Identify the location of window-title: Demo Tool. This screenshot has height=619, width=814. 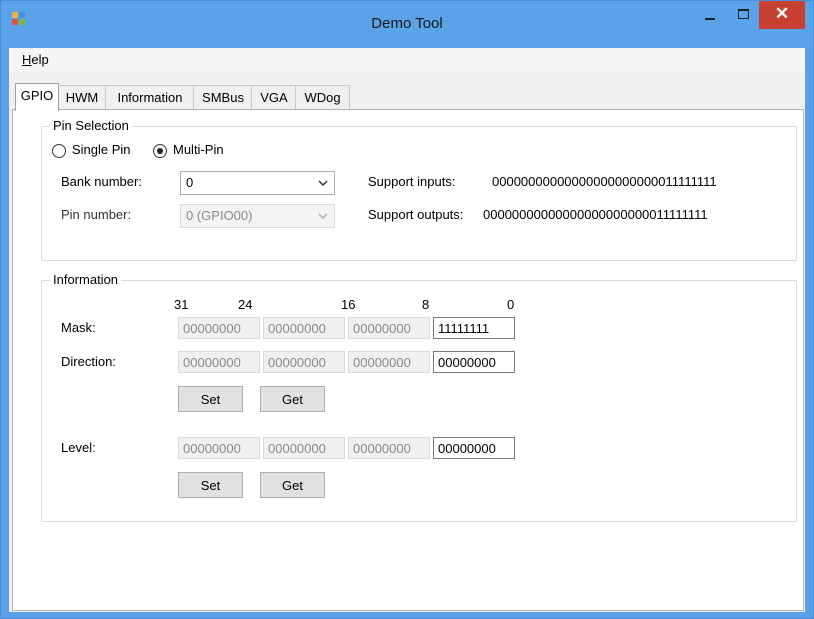
(407, 23).